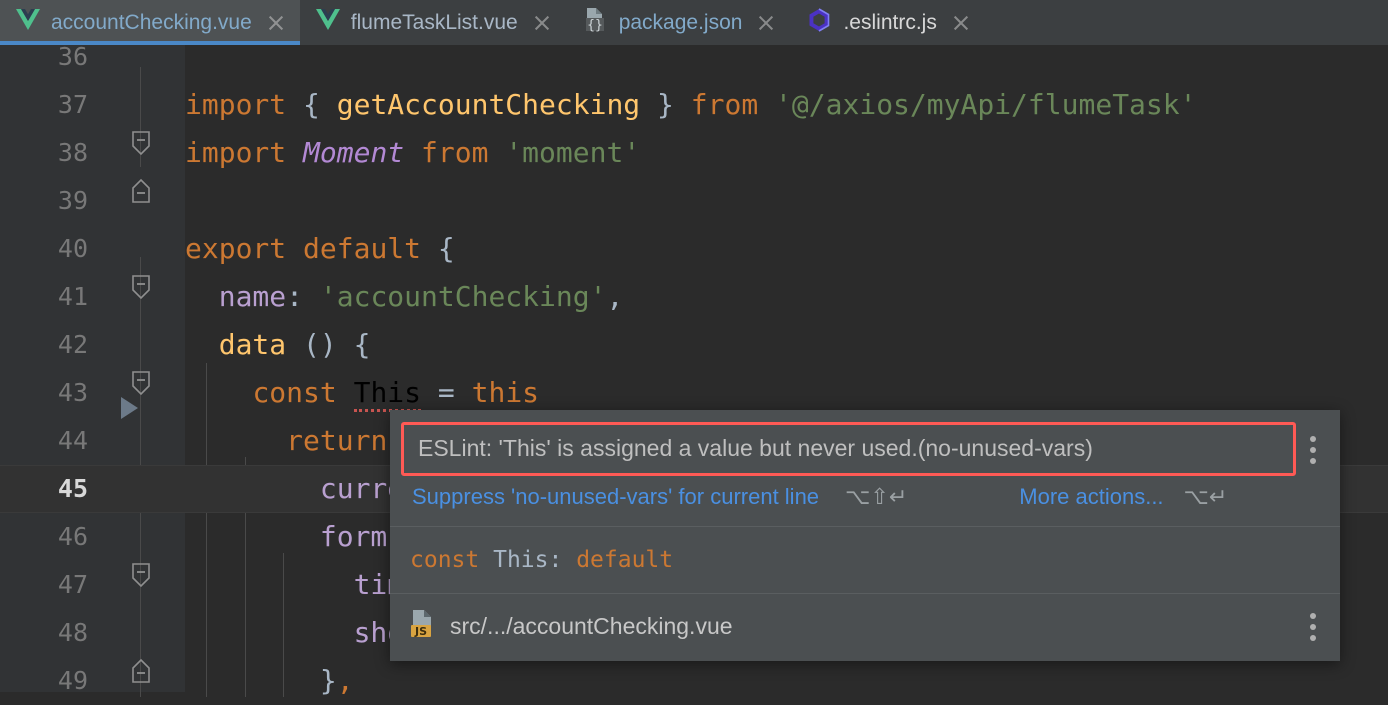 This screenshot has width=1388, height=705. I want to click on tab-label: package.json, so click(680, 22).